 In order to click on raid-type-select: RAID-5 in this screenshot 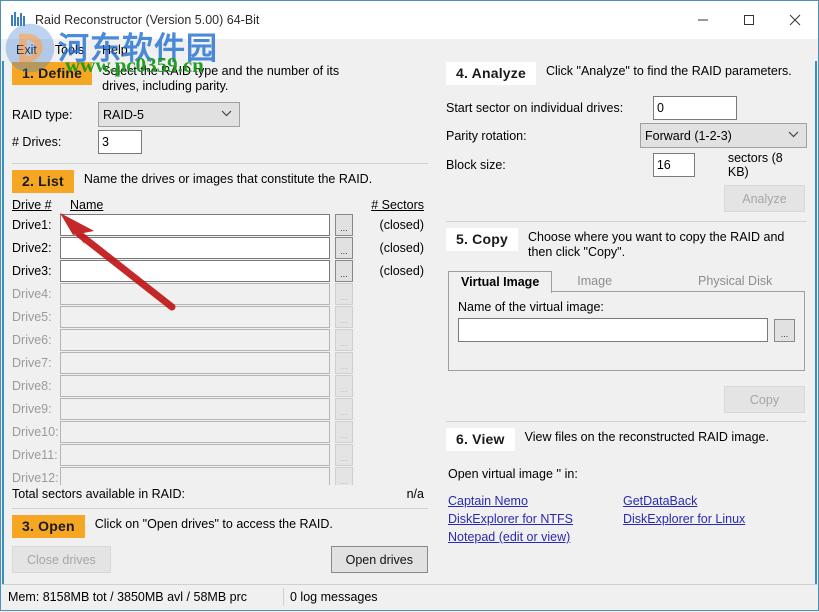, I will do `click(169, 114)`.